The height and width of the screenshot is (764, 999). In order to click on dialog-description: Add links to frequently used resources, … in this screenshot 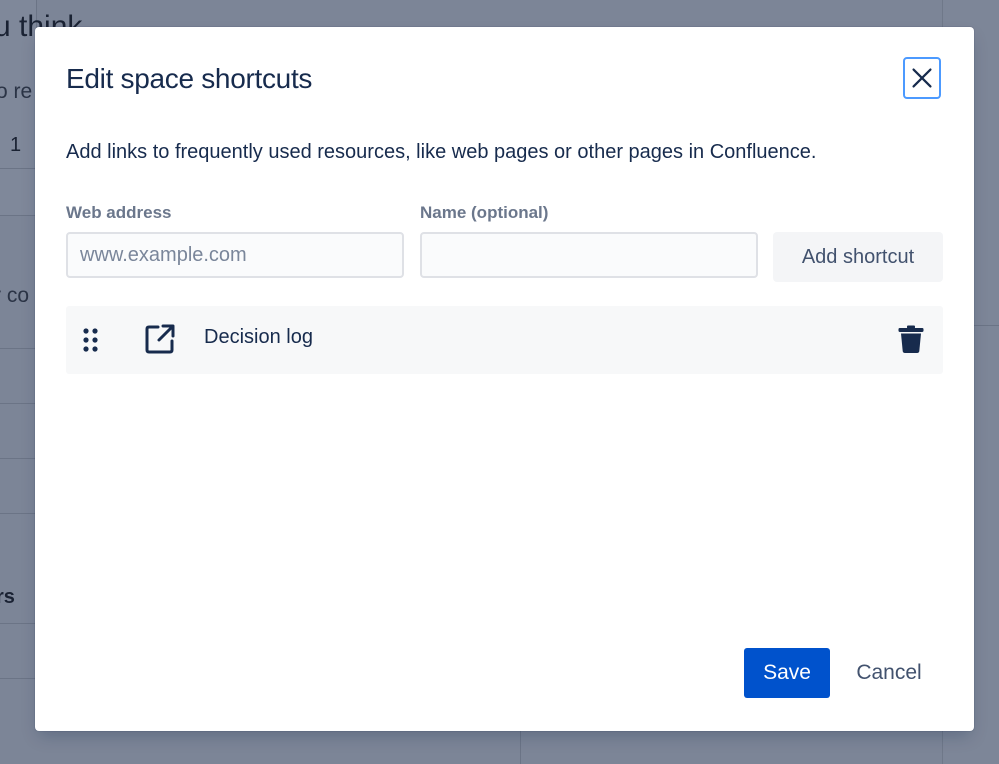, I will do `click(441, 152)`.